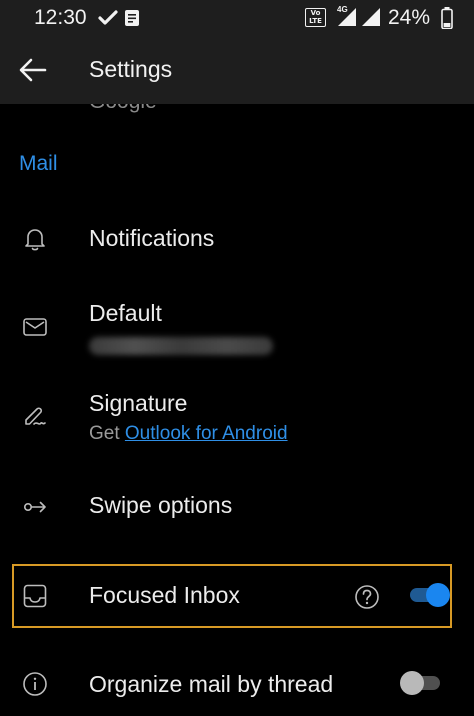  Describe the element at coordinates (35, 596) in the screenshot. I see `inbox-tray-icon` at that location.